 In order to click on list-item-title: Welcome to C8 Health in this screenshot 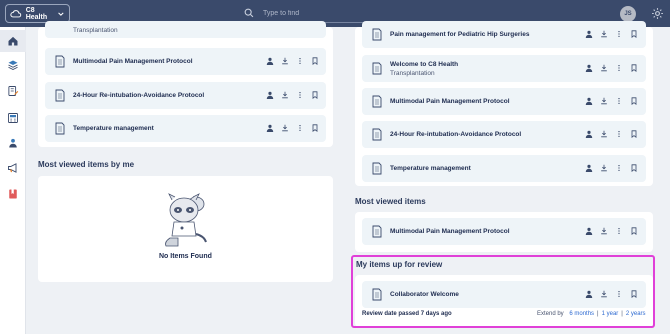, I will do `click(424, 64)`.